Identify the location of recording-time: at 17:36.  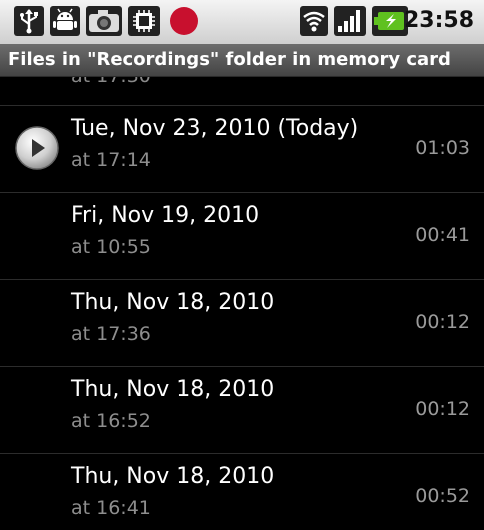
(111, 334).